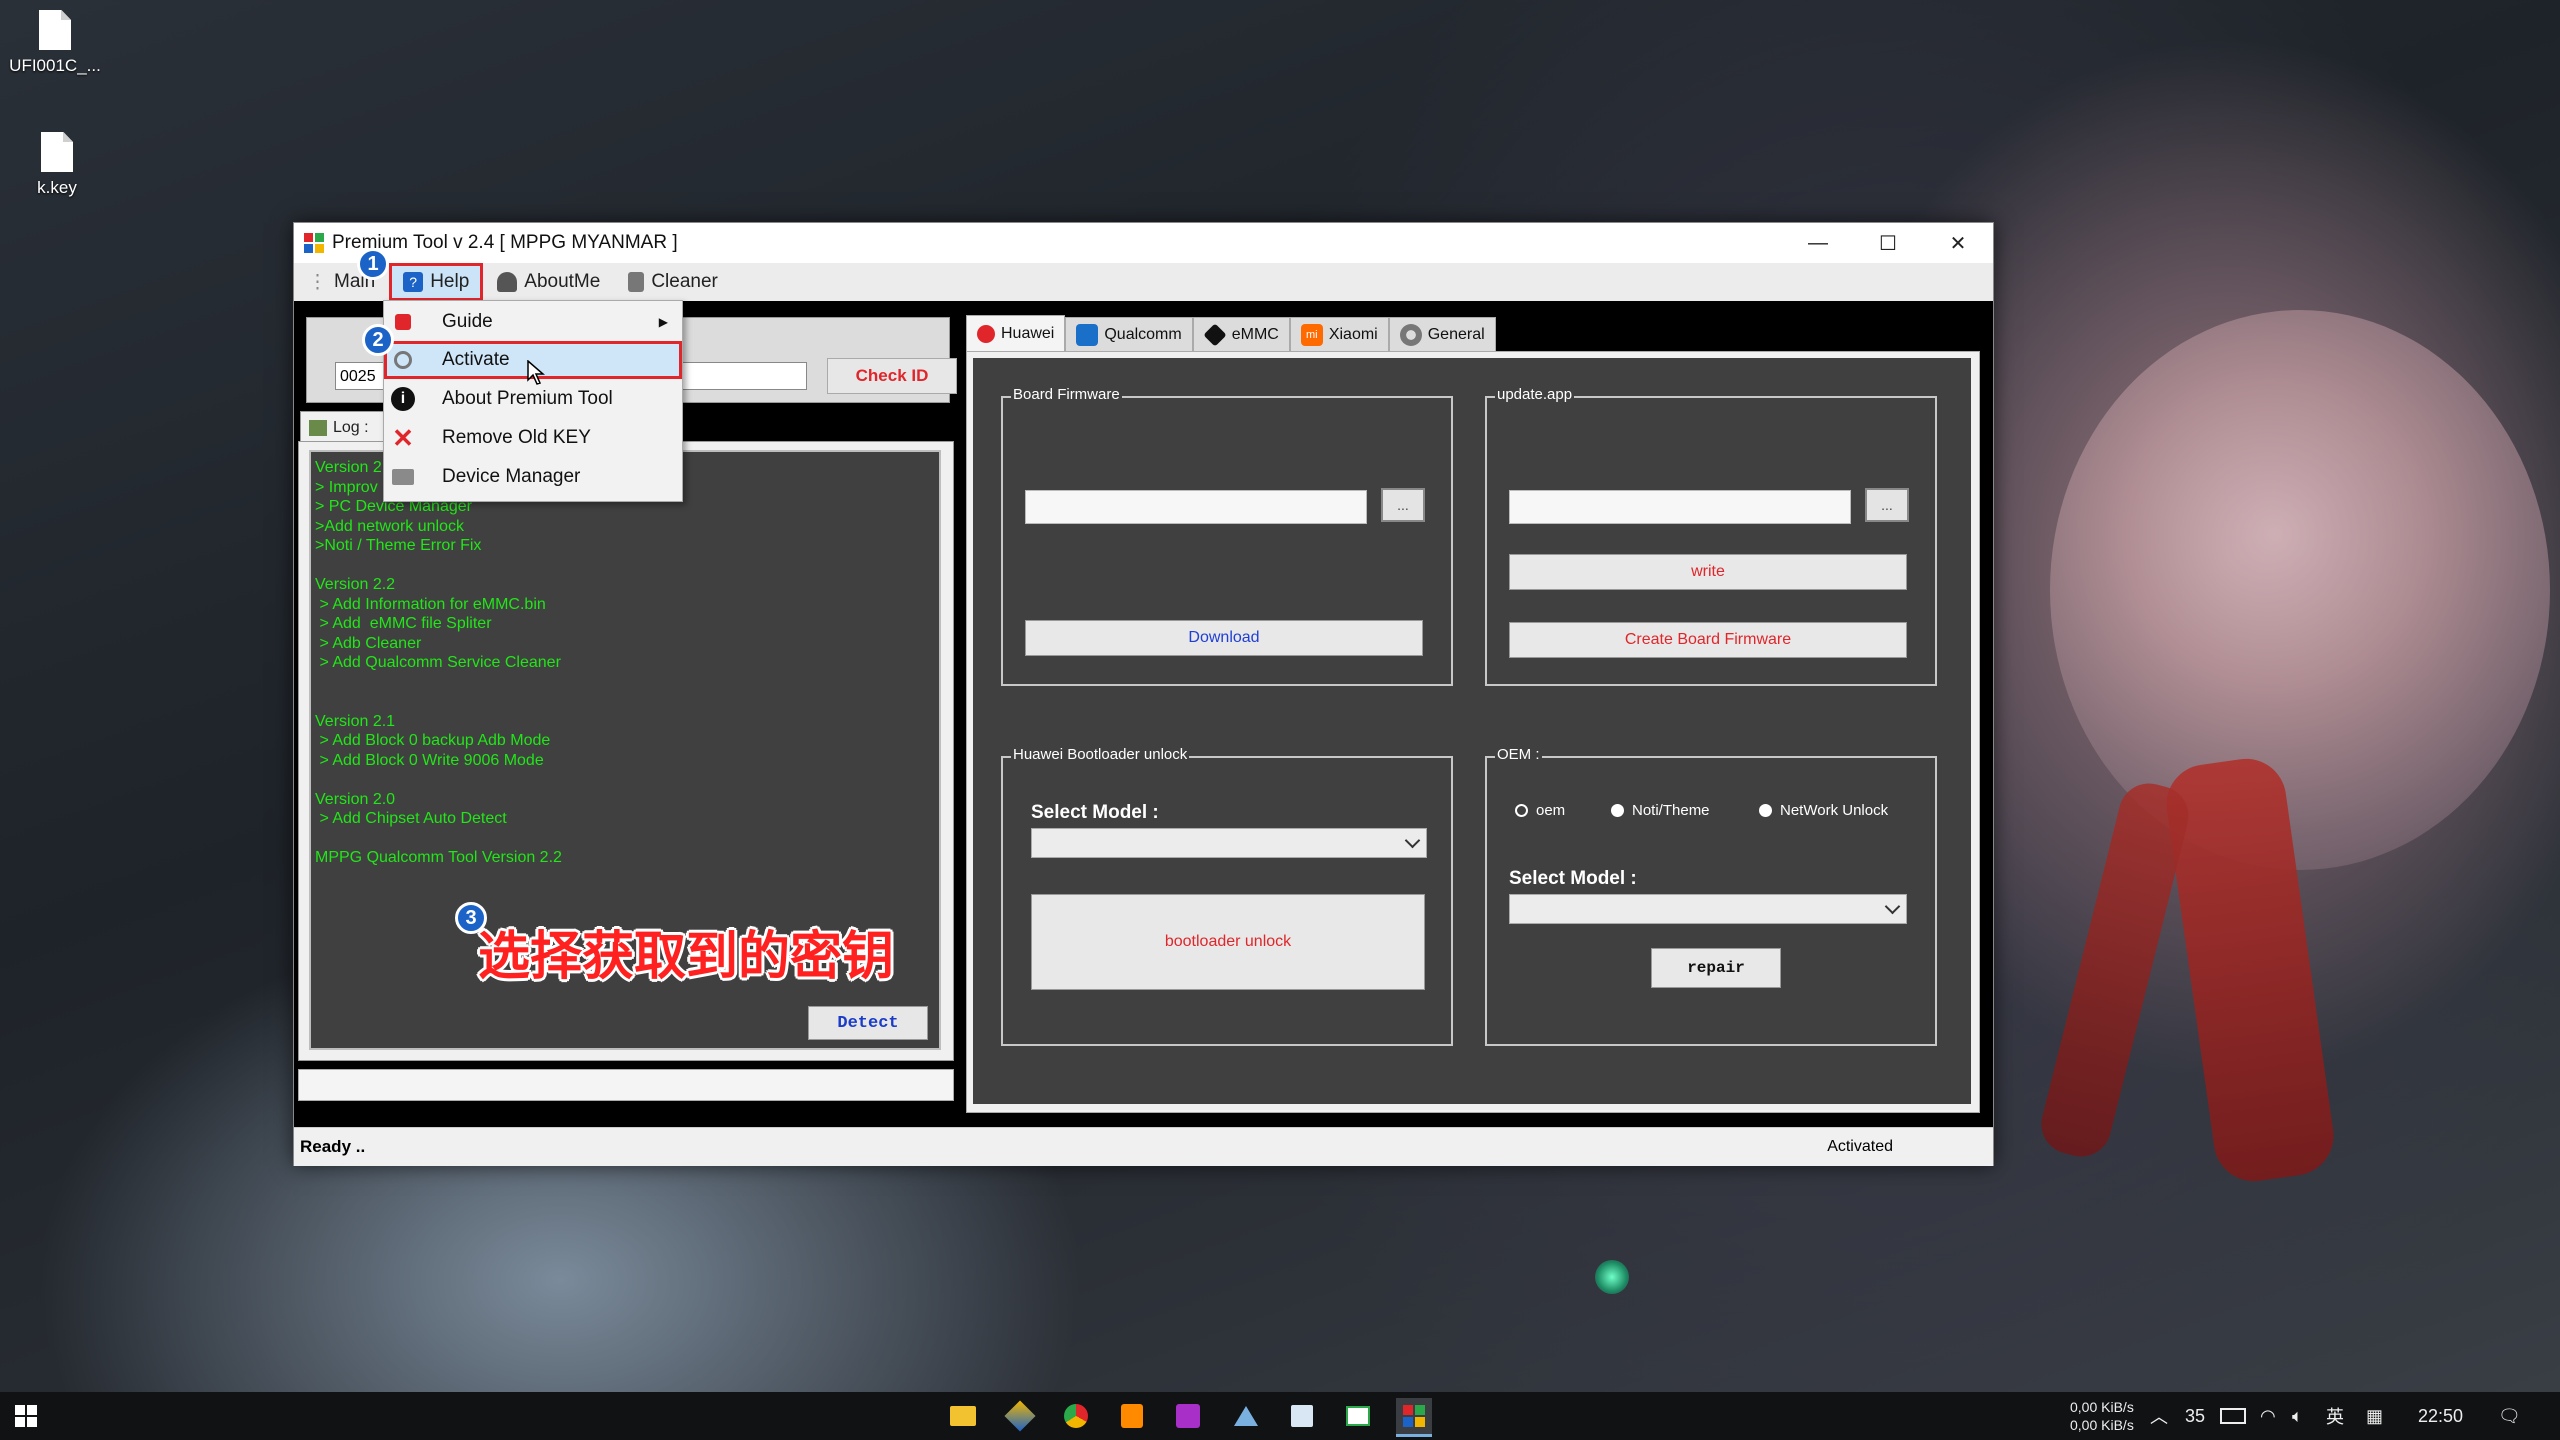 The width and height of the screenshot is (2560, 1440). I want to click on radio-network-unlock: NetWork Unlock, so click(1823, 810).